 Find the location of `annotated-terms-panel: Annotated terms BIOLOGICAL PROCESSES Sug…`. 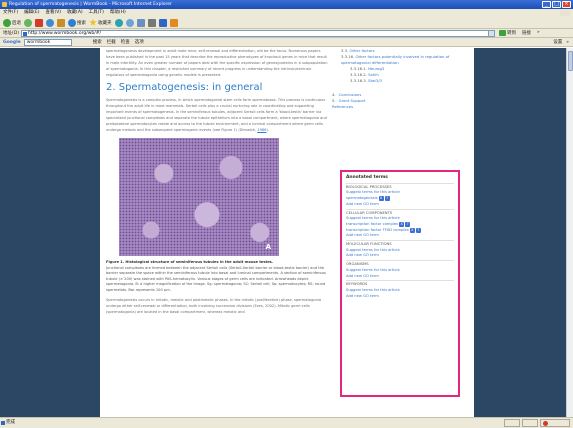

annotated-terms-panel: Annotated terms BIOLOGICAL PROCESSES Sug… is located at coordinates (400, 283).